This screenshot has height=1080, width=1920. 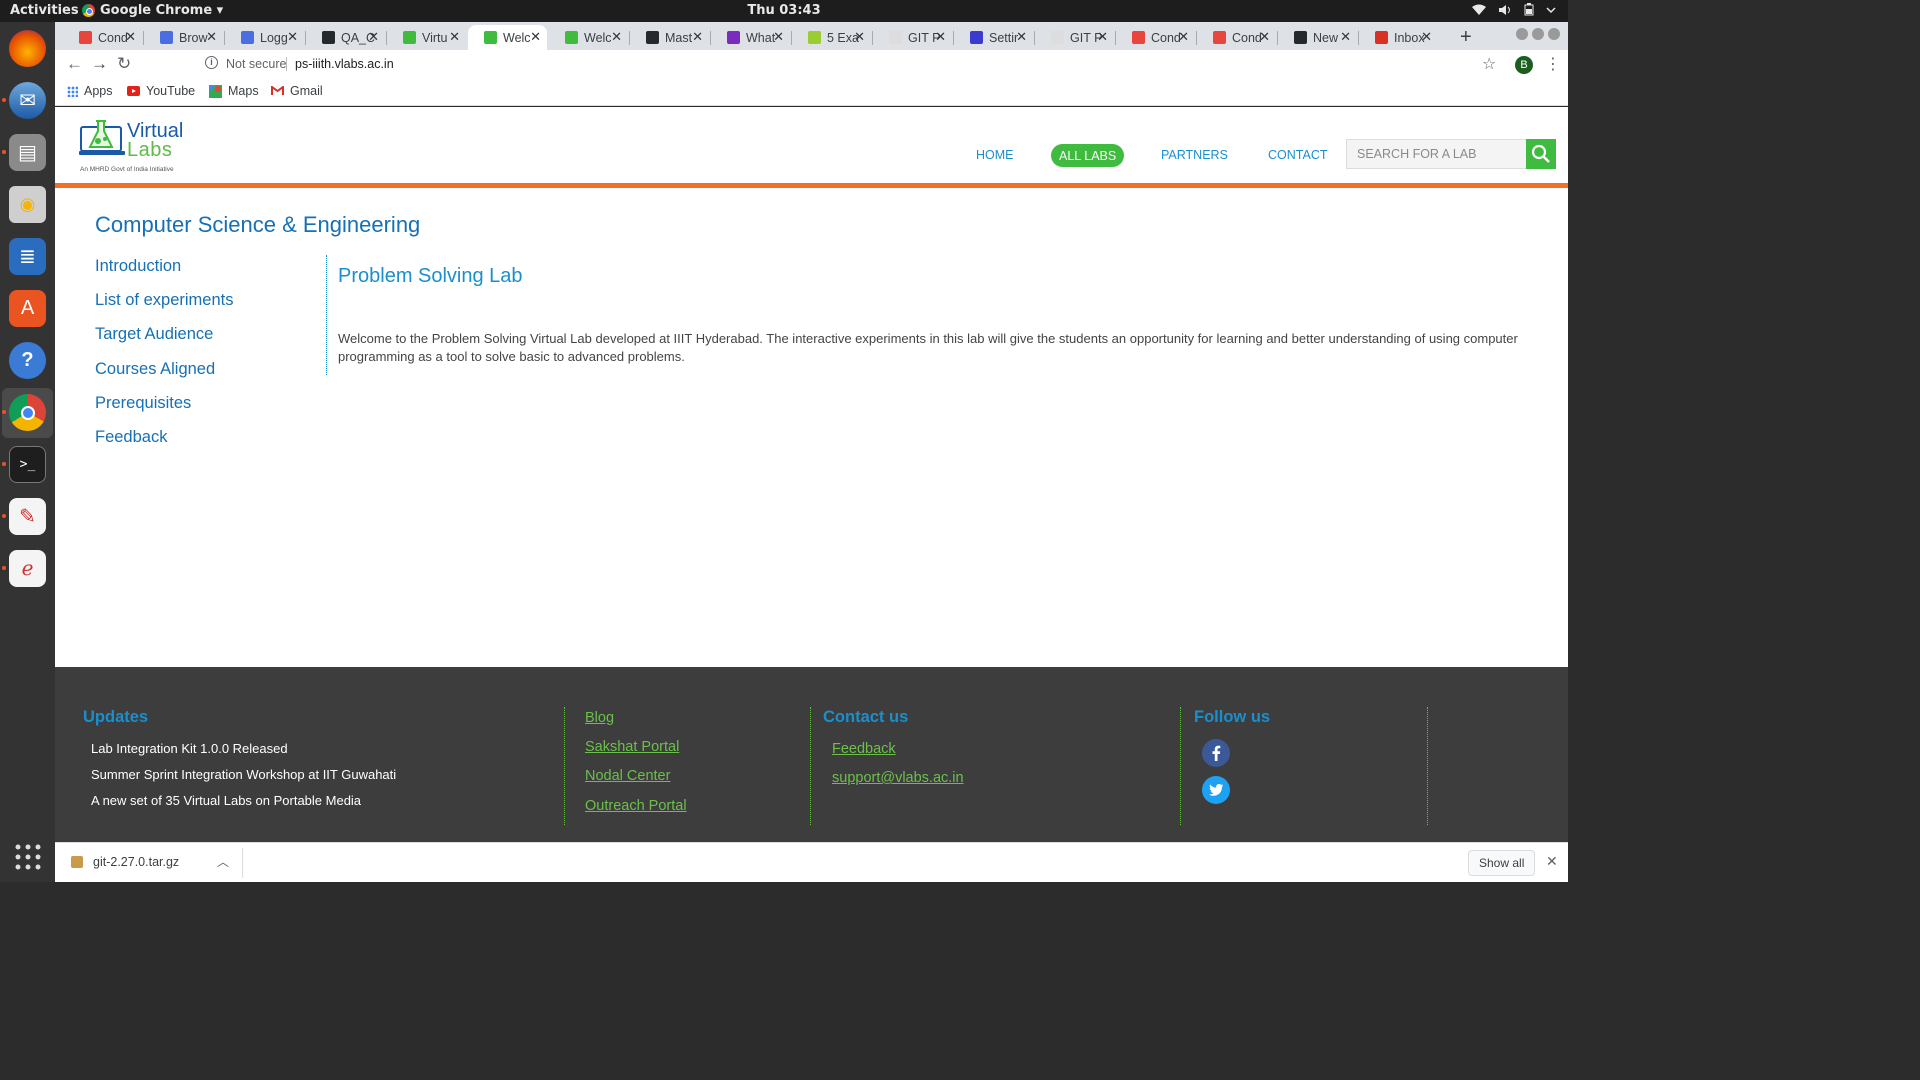 What do you see at coordinates (99, 64) in the screenshot?
I see `forward-button: →` at bounding box center [99, 64].